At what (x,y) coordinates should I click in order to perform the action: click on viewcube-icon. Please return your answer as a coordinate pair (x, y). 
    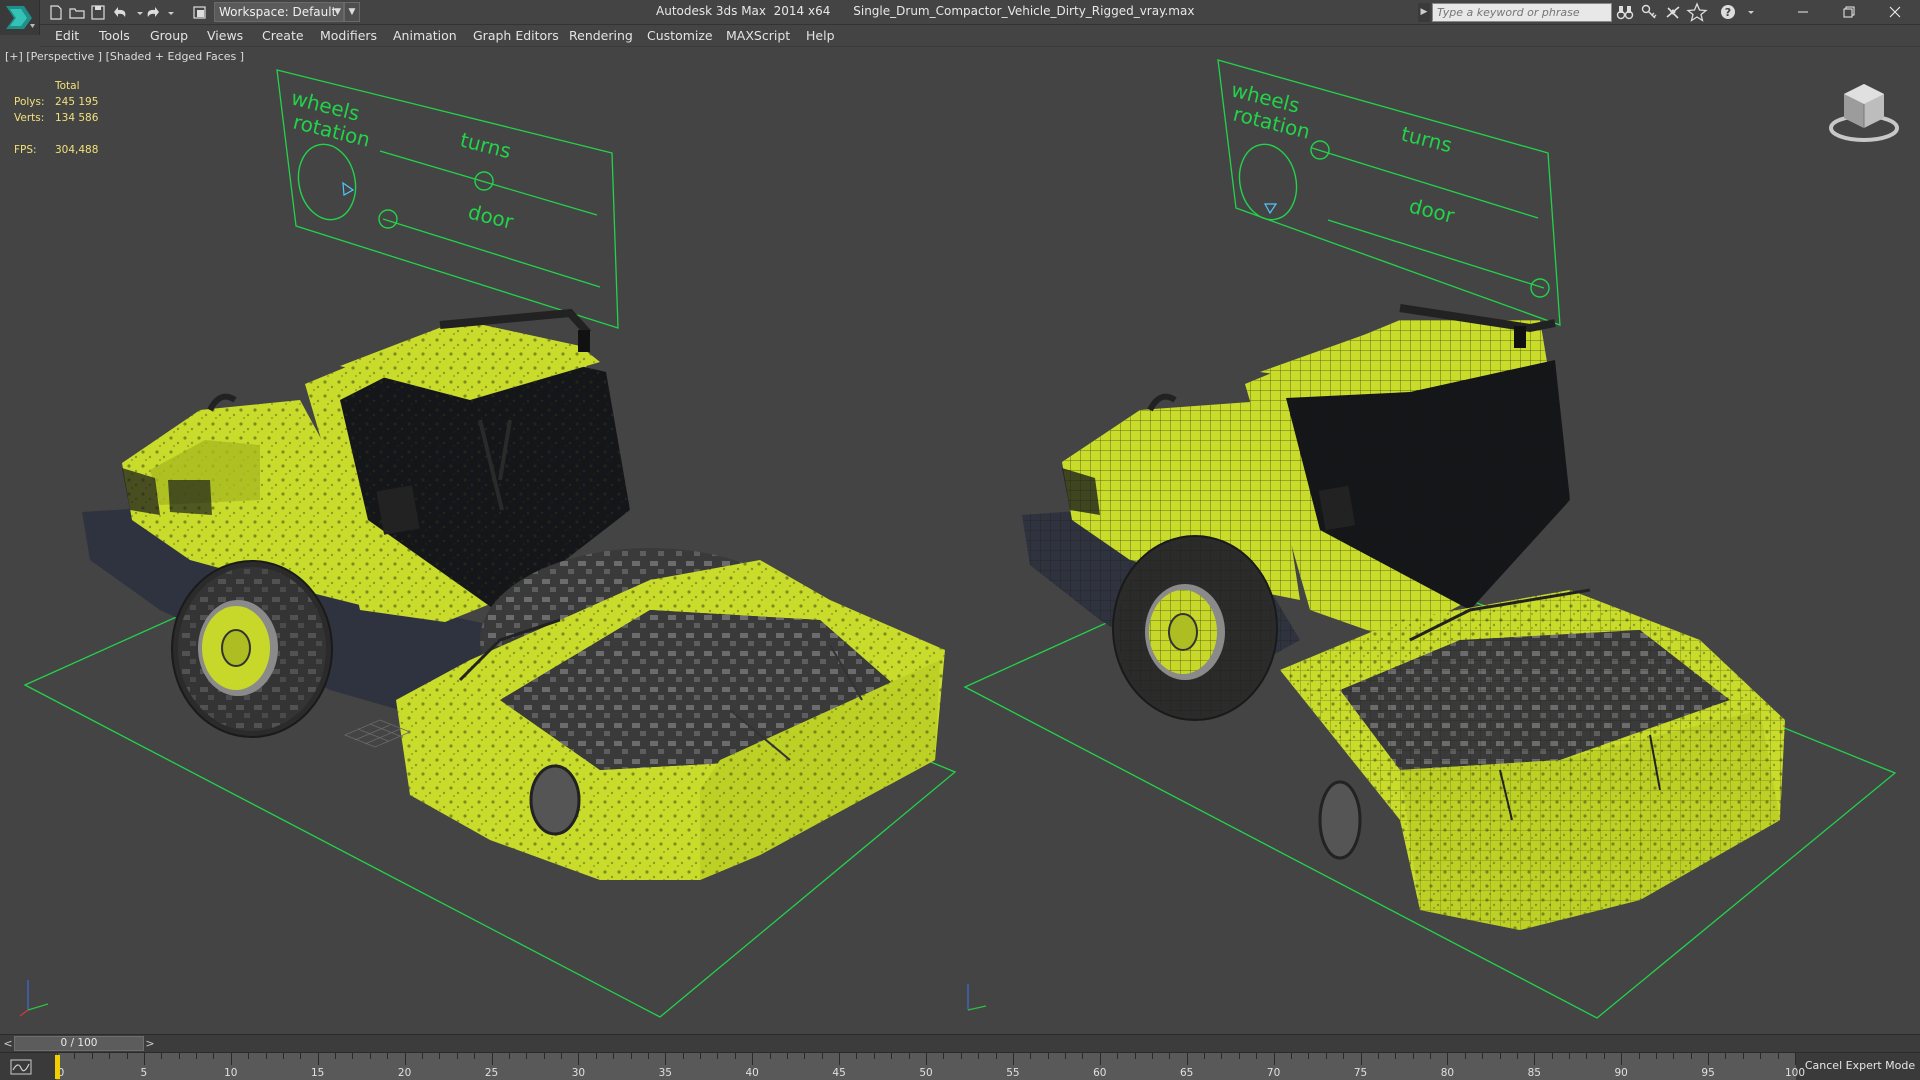
    Looking at the image, I should click on (1864, 114).